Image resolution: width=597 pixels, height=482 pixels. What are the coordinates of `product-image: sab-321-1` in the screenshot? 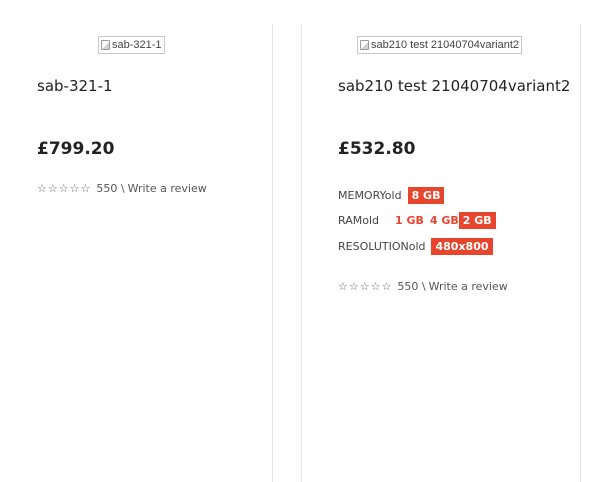 It's located at (131, 45).